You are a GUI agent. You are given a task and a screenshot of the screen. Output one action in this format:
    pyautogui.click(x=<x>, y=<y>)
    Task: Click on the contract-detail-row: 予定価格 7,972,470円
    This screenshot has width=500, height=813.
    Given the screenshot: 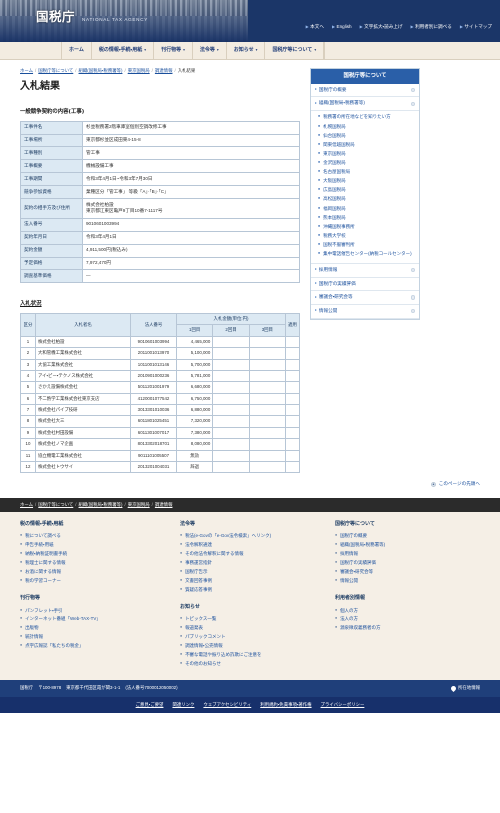 What is the action you would take?
    pyautogui.click(x=160, y=263)
    